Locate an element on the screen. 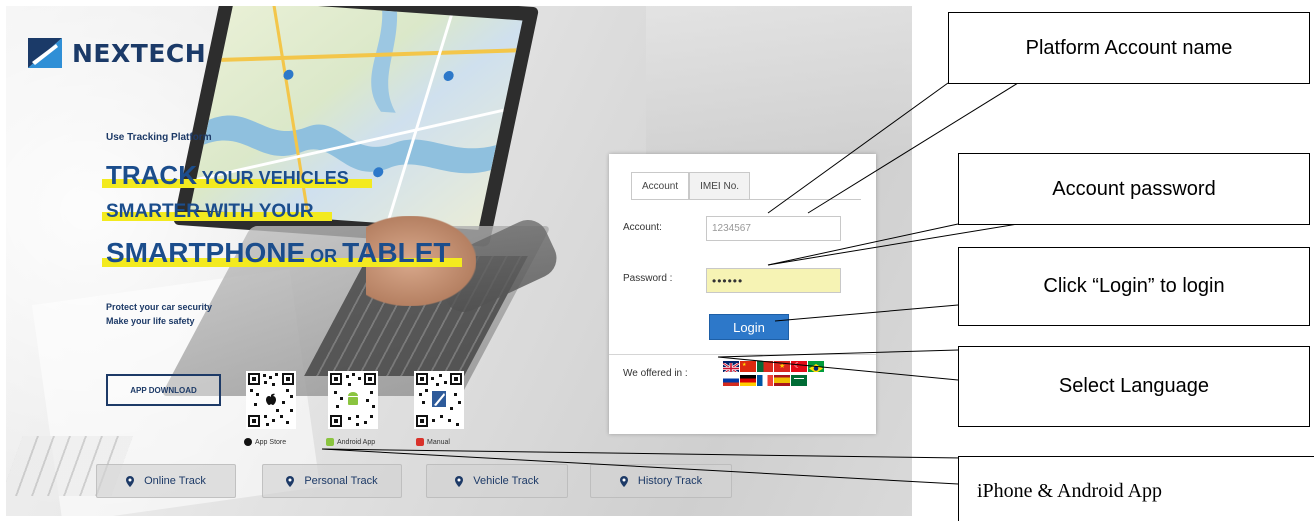 This screenshot has height=521, width=1314. background-wall is located at coordinates (779, 81).